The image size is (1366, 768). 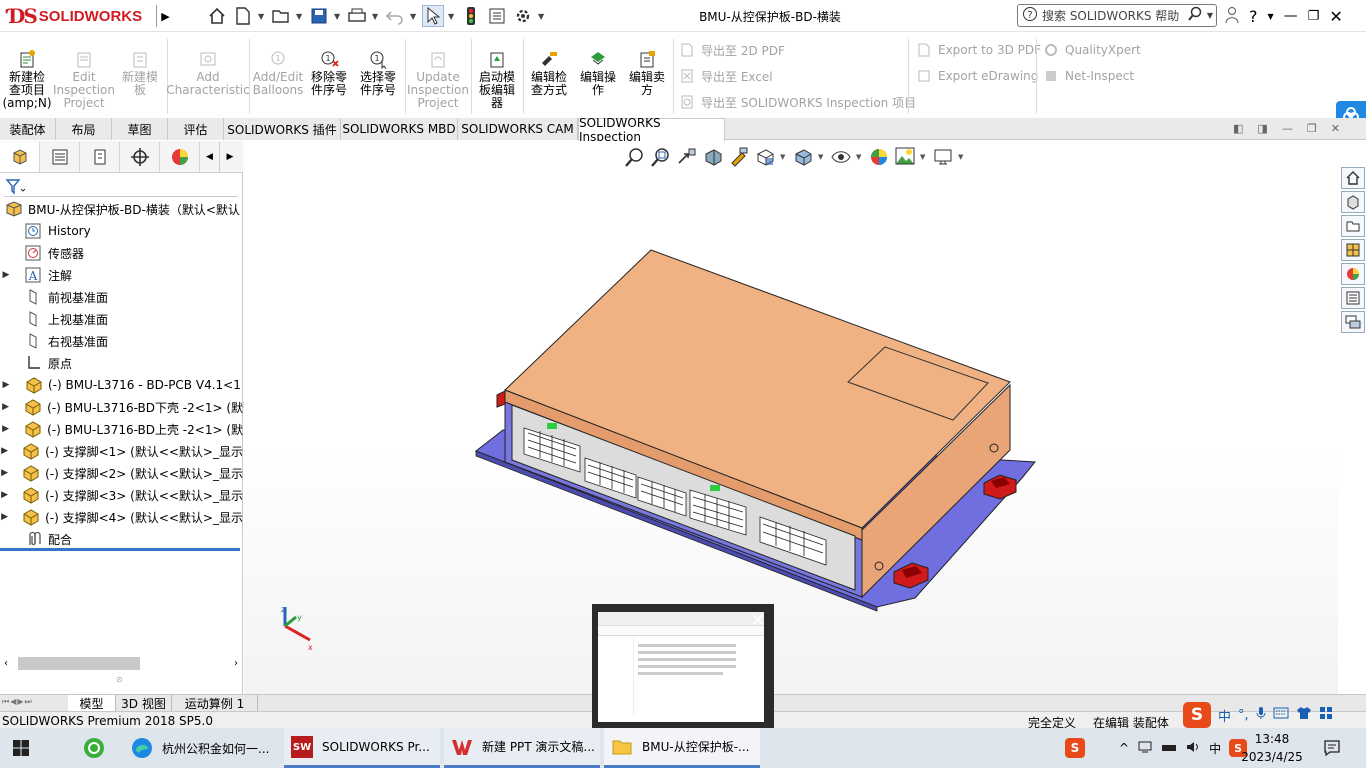 What do you see at coordinates (1326, 715) in the screenshot?
I see `ime-tools-grid-icon` at bounding box center [1326, 715].